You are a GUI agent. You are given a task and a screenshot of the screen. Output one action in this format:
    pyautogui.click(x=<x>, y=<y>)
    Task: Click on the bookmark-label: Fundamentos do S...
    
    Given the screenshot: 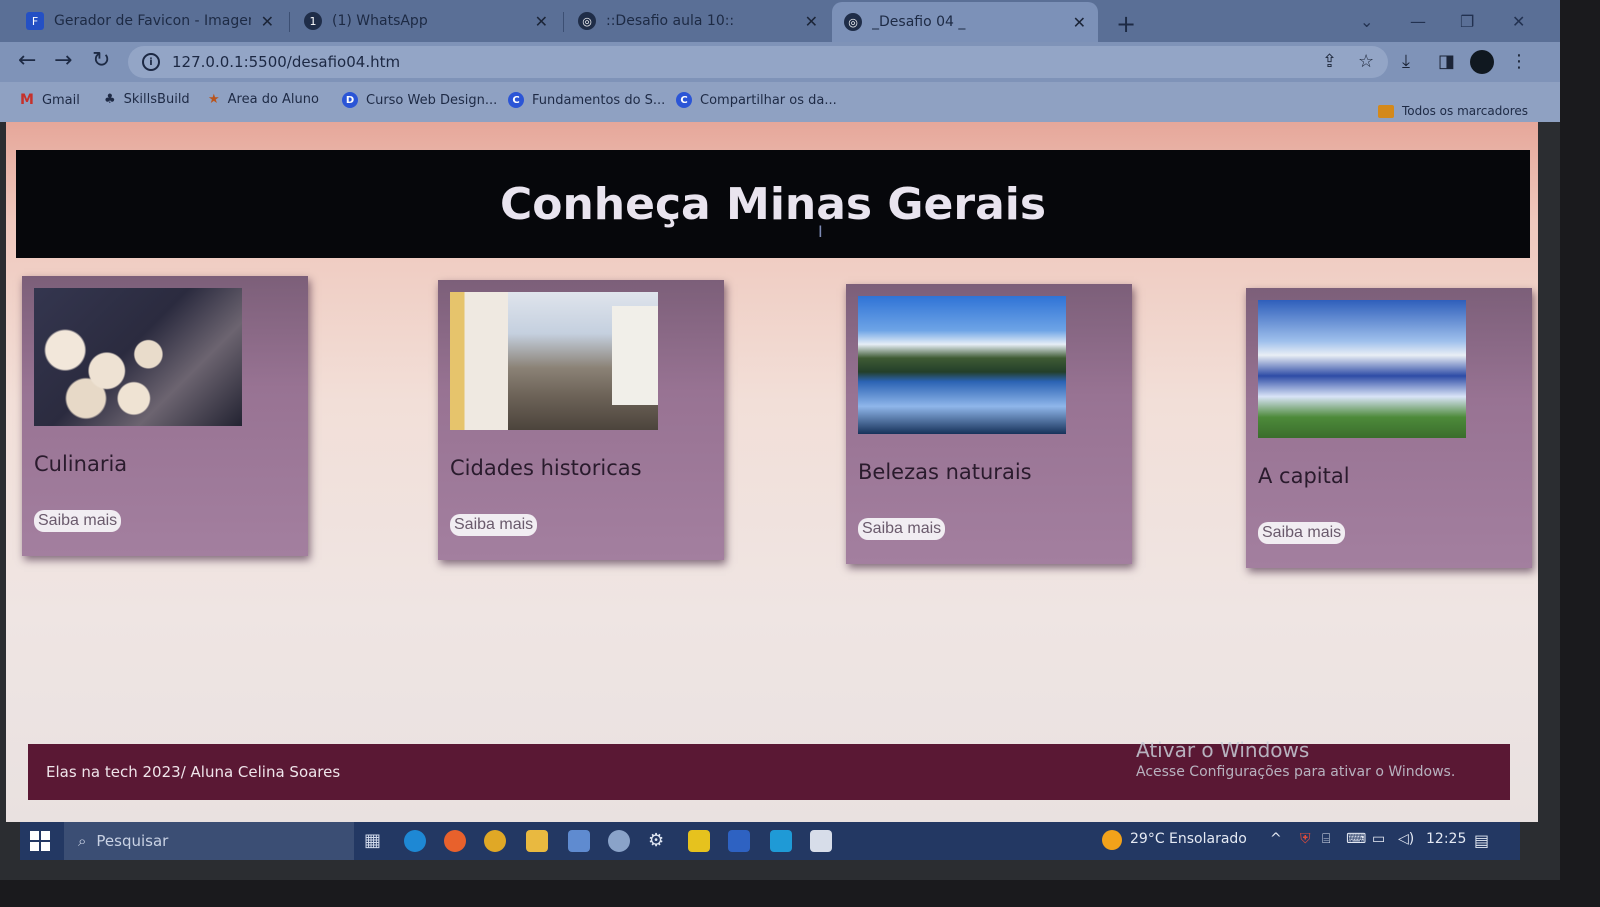 What is the action you would take?
    pyautogui.click(x=599, y=100)
    